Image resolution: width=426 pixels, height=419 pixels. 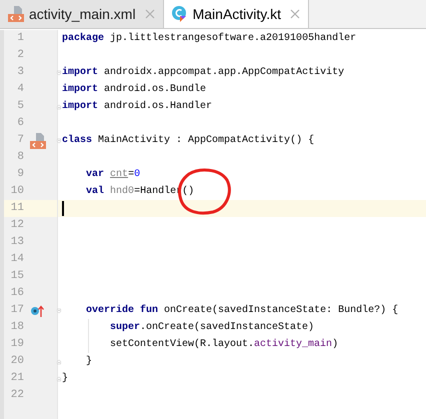 What do you see at coordinates (17, 294) in the screenshot?
I see `line-number: 16` at bounding box center [17, 294].